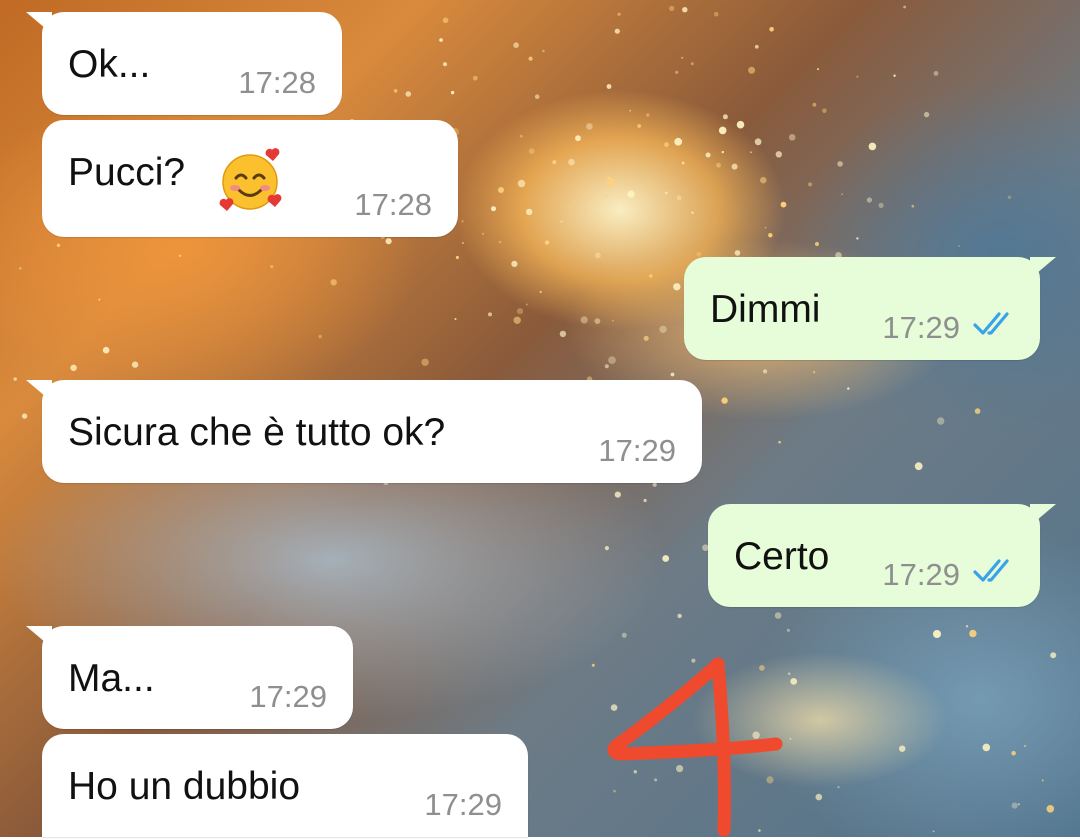 The width and height of the screenshot is (1080, 840). I want to click on message-bubble-outgoing: Dimmi 17:29, so click(870, 308).